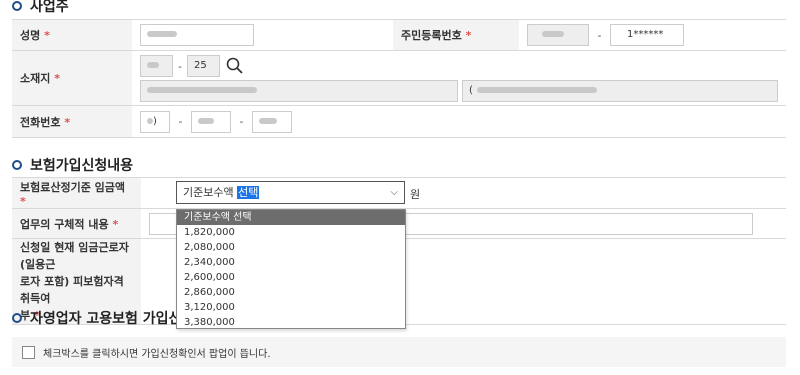  What do you see at coordinates (291, 277) in the screenshot?
I see `wage-option: 2,600,000` at bounding box center [291, 277].